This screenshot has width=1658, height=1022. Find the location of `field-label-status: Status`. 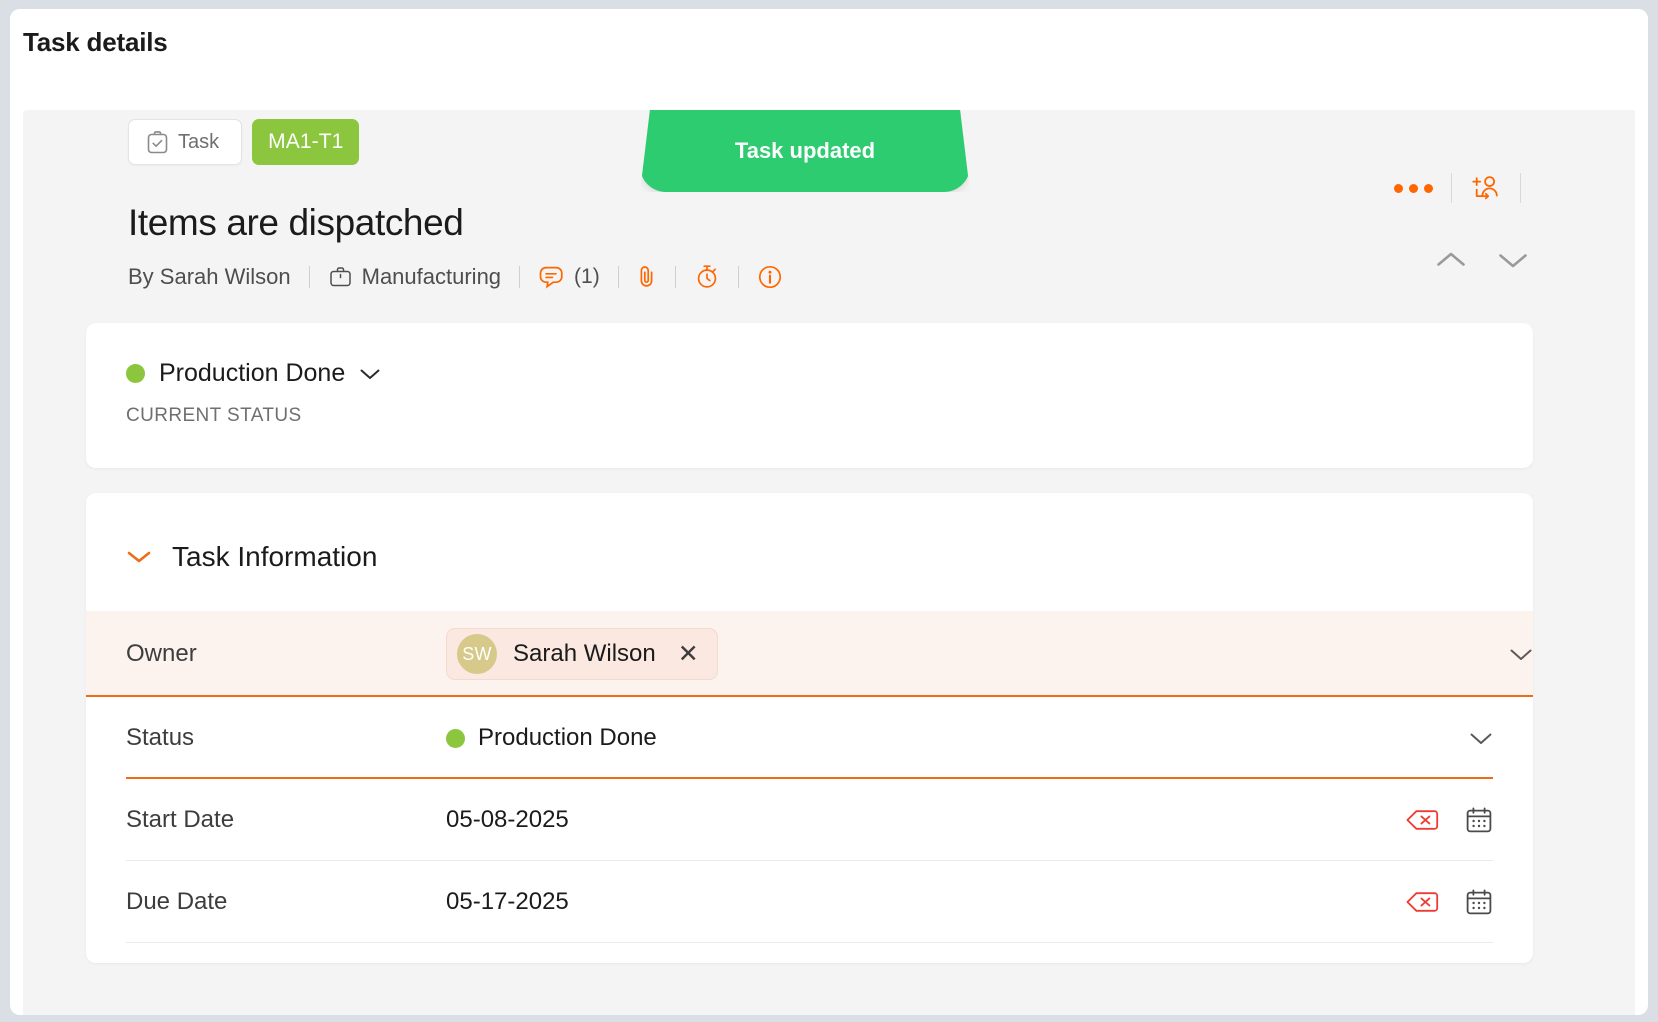

field-label-status: Status is located at coordinates (160, 737).